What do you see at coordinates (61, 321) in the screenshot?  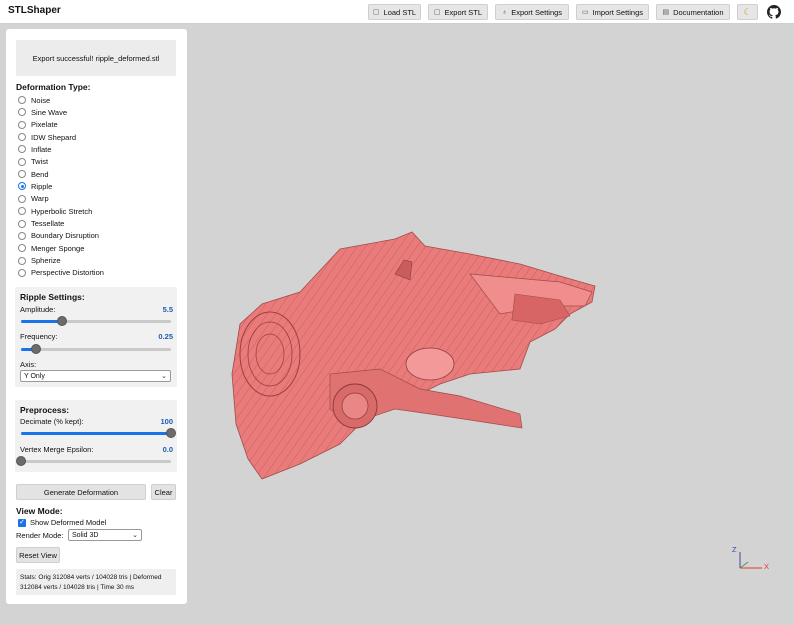 I see `amplitude-slider-thumb` at bounding box center [61, 321].